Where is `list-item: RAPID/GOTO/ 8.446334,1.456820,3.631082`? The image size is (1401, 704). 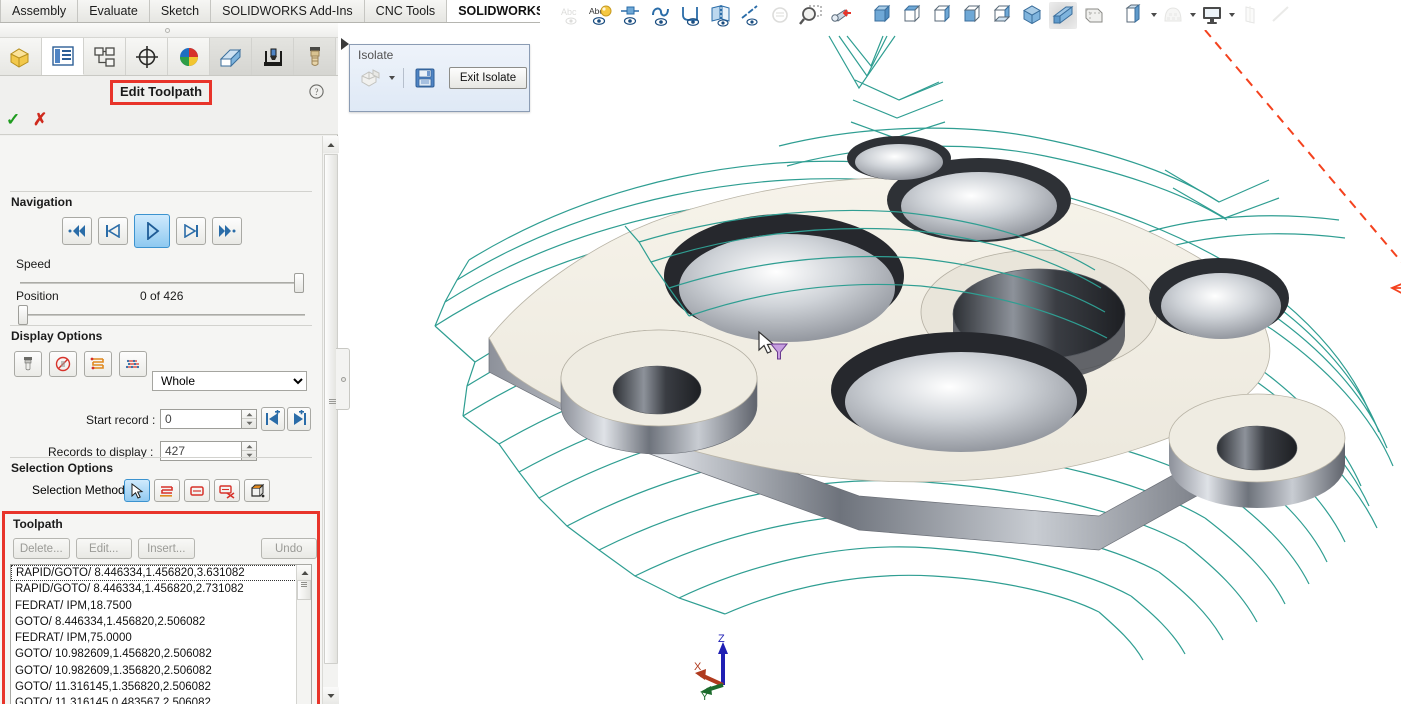 list-item: RAPID/GOTO/ 8.446334,1.456820,3.631082 is located at coordinates (154, 573).